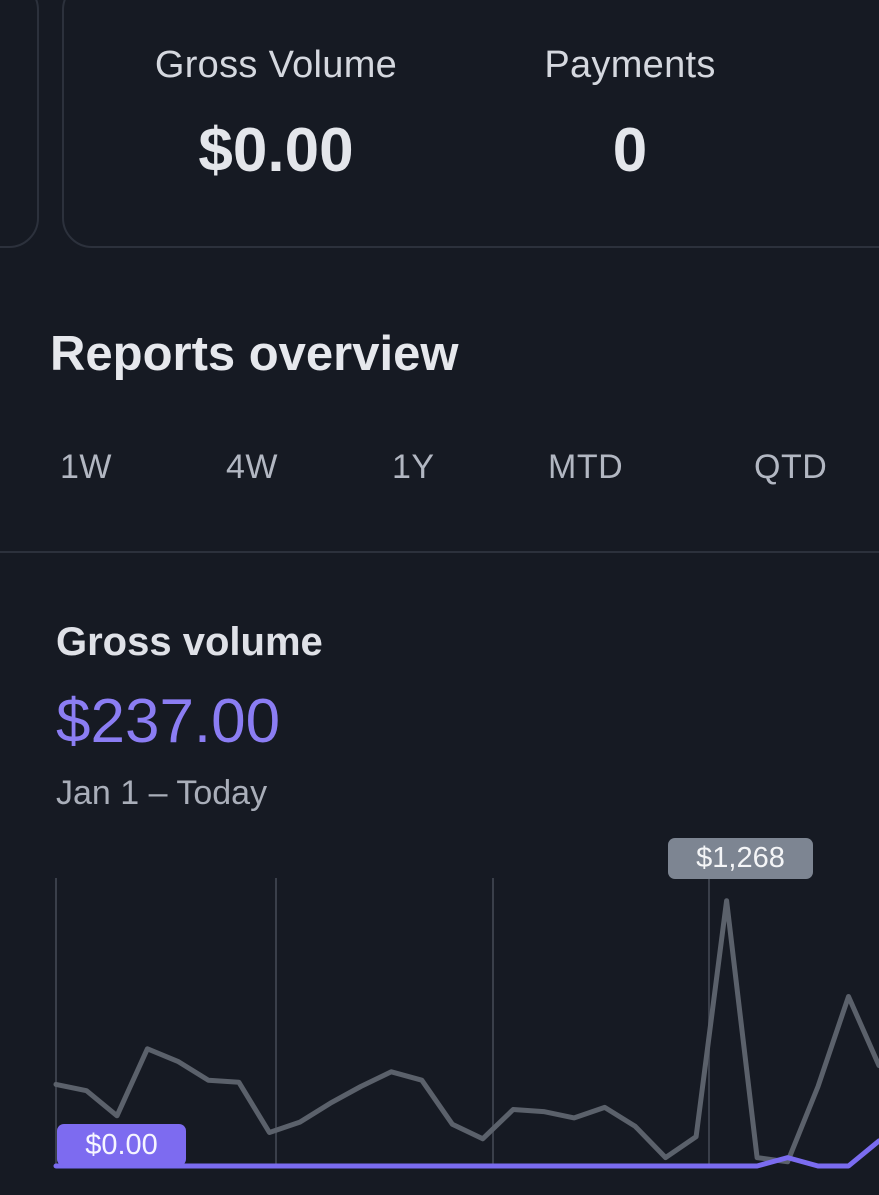 The width and height of the screenshot is (879, 1195). What do you see at coordinates (439, 473) in the screenshot?
I see `period-tabs: 1W 4W 1Y MTD QTD` at bounding box center [439, 473].